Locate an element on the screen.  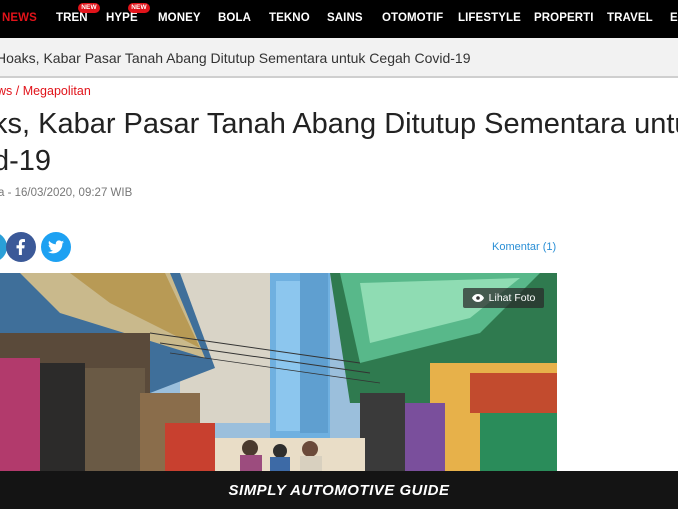
nav-item-bola: BOLA is located at coordinates (234, 18).